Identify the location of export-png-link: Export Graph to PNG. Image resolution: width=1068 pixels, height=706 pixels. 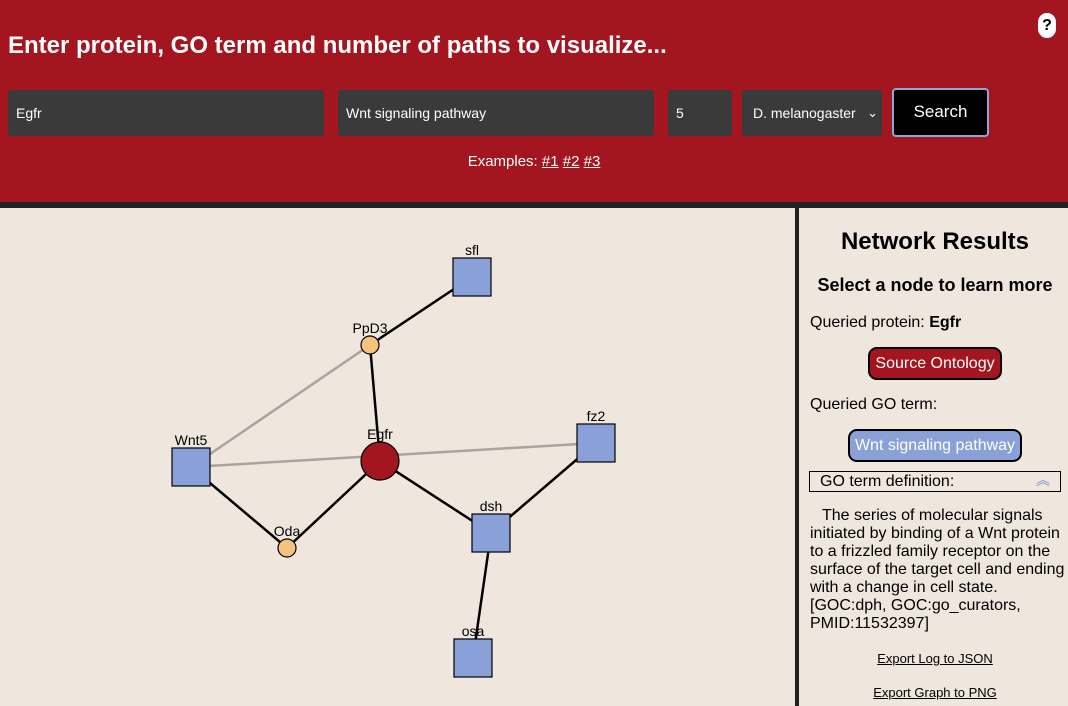
(933, 692).